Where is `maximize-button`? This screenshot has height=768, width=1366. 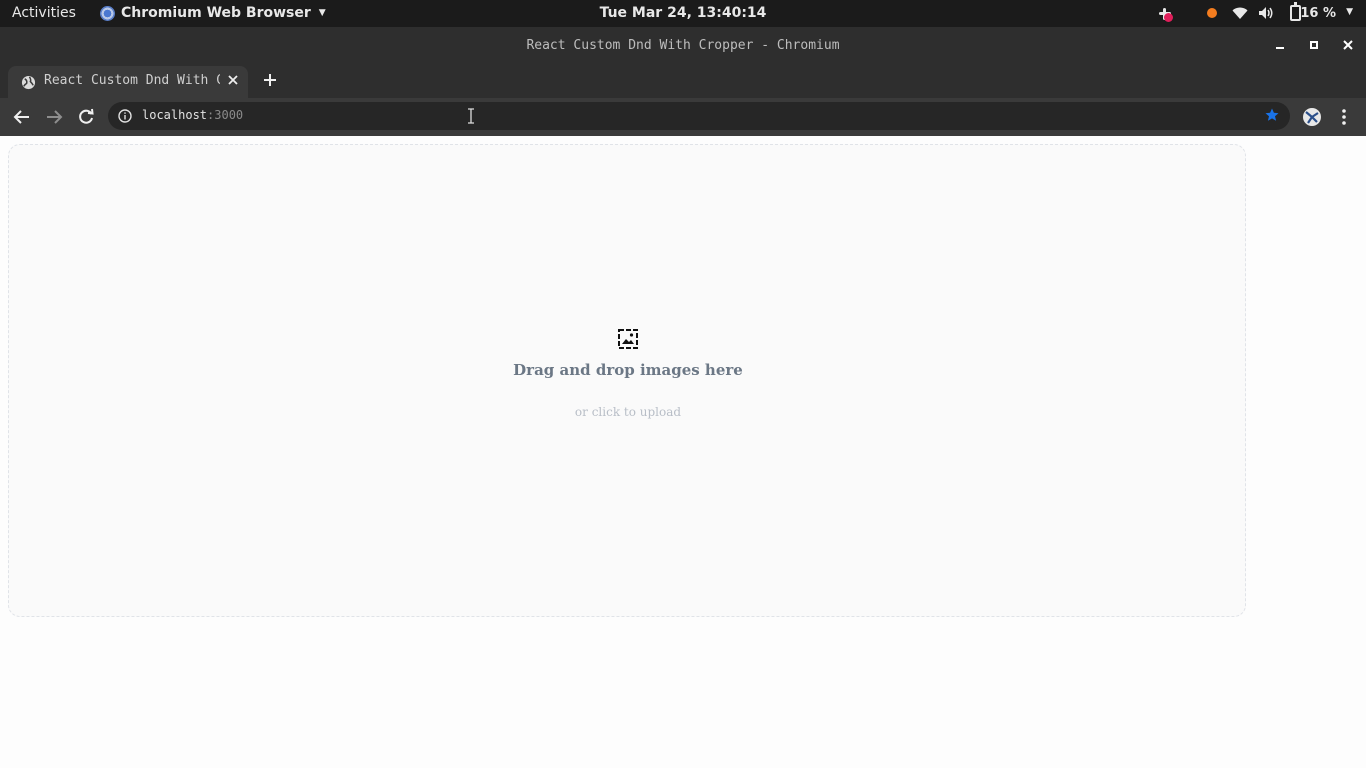
maximize-button is located at coordinates (1314, 45).